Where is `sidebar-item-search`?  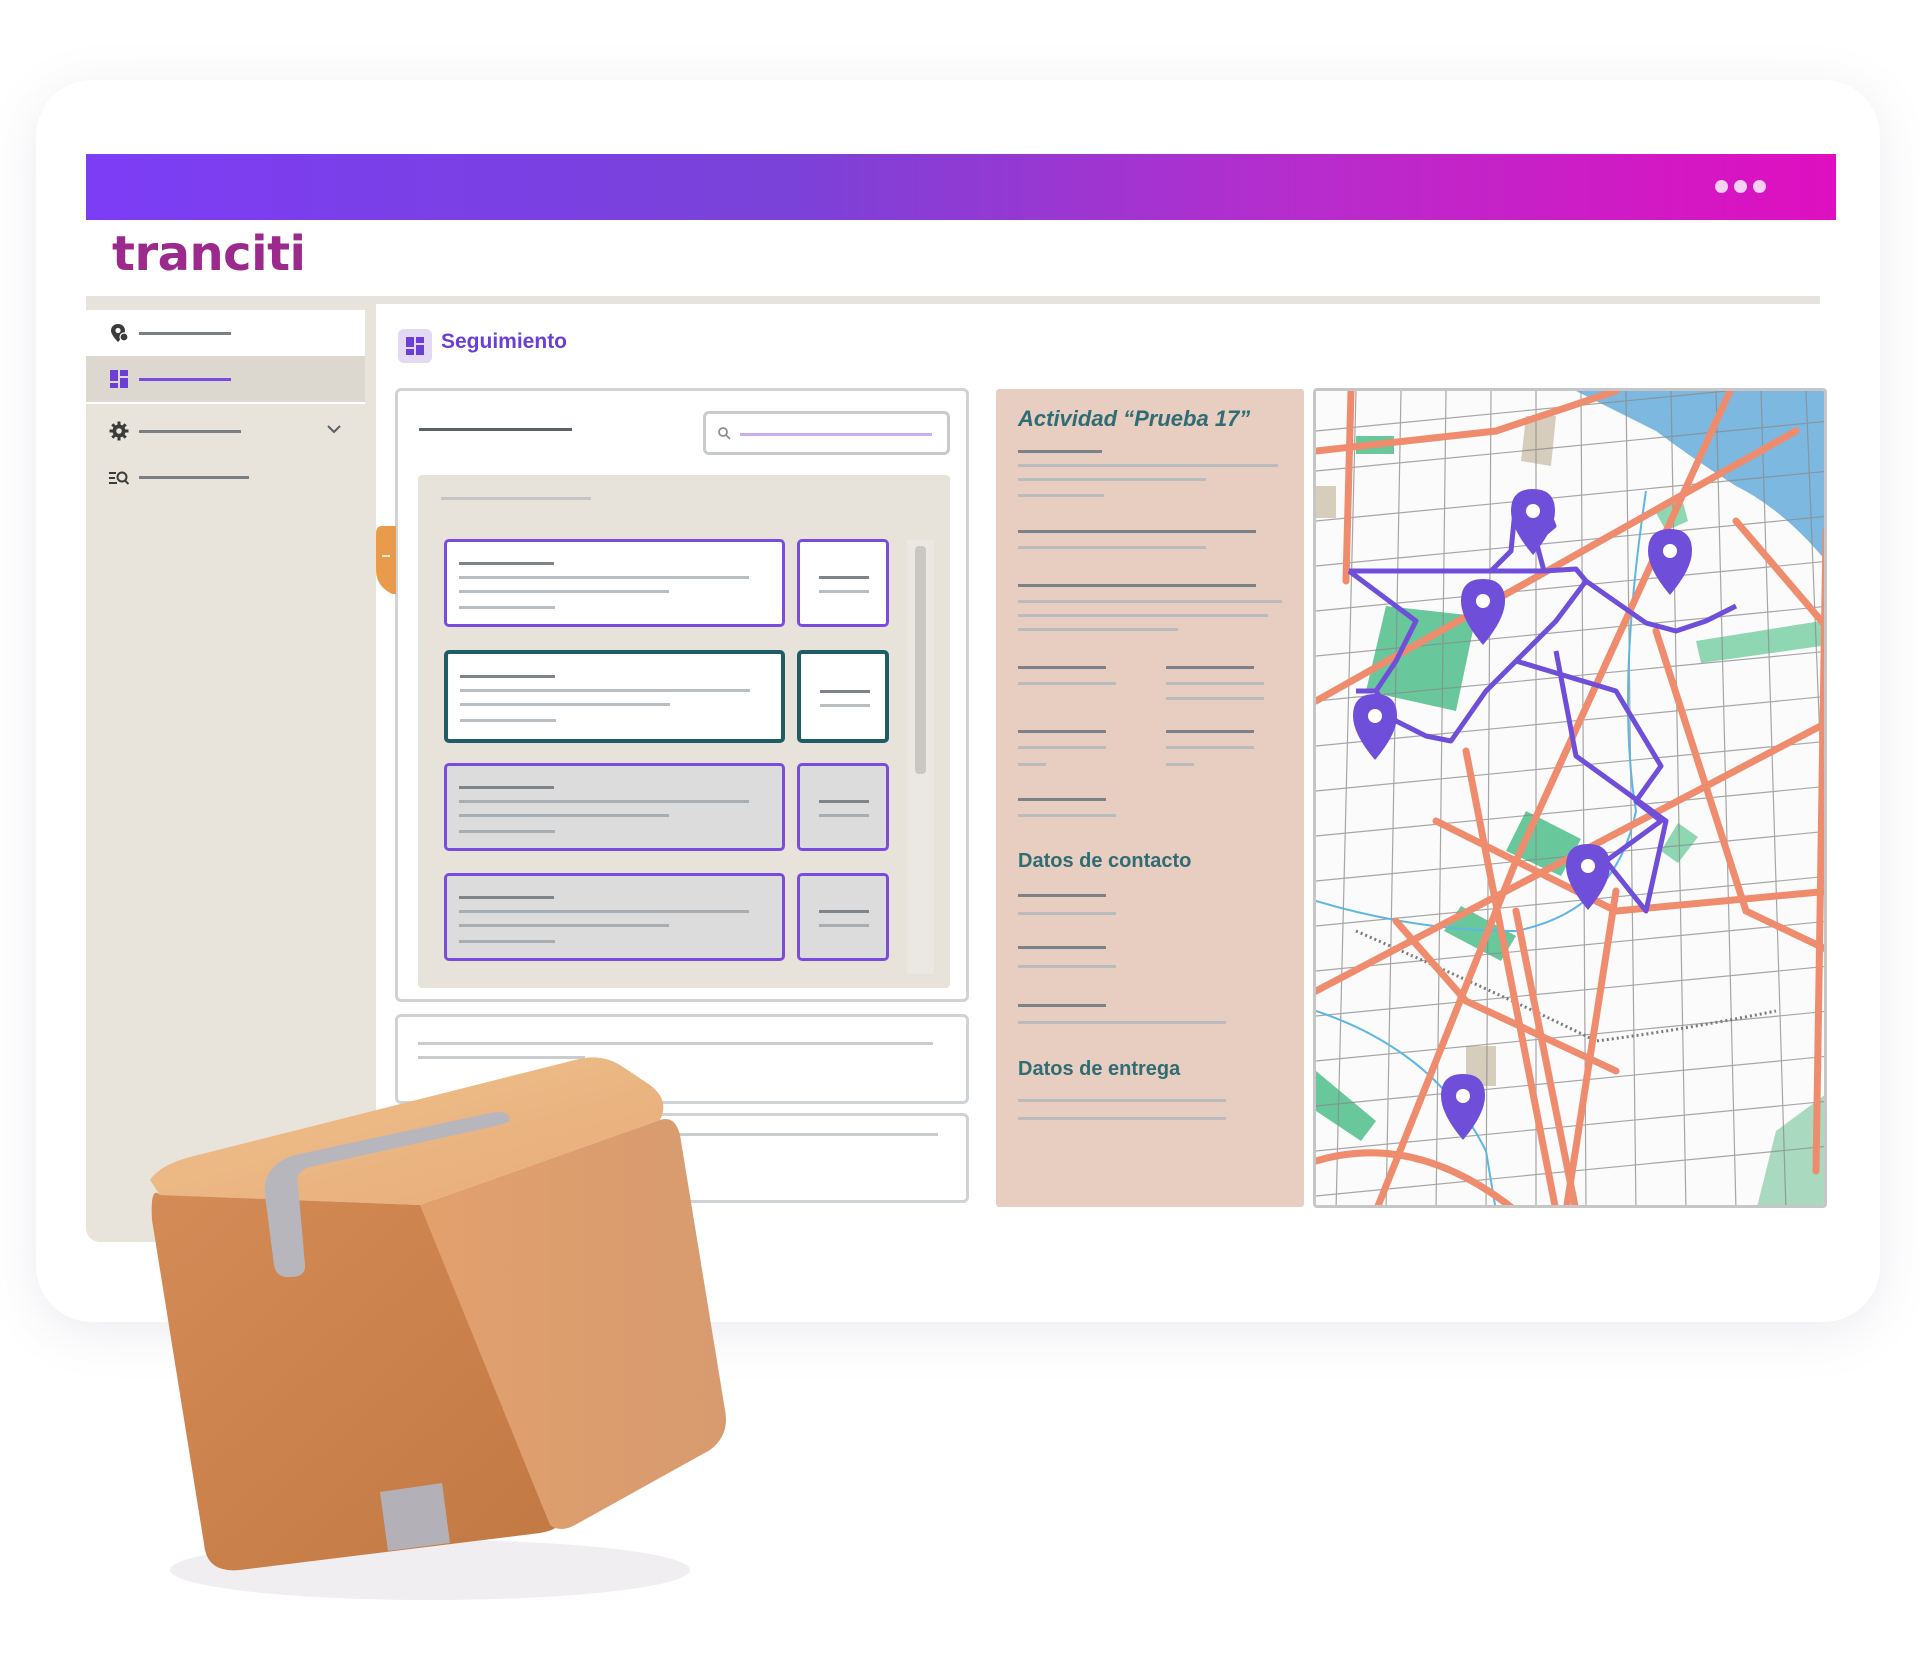
sidebar-item-search is located at coordinates (225, 477).